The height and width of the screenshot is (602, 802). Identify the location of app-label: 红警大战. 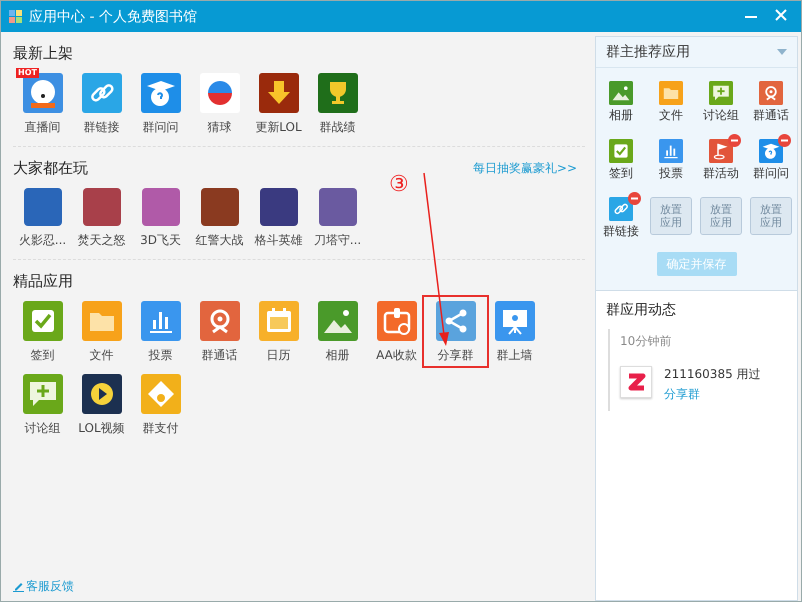
(220, 240).